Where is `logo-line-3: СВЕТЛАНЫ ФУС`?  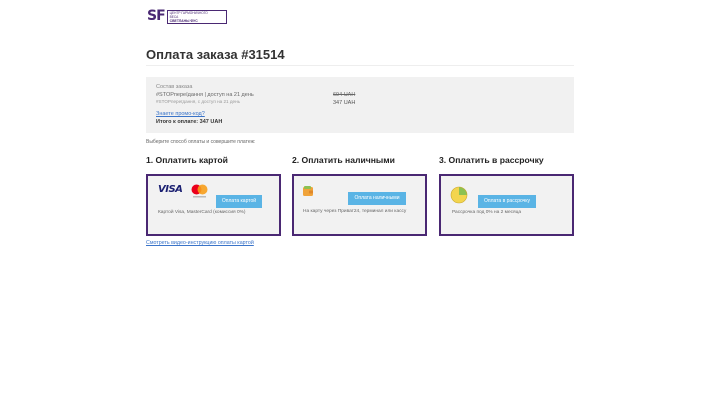 logo-line-3: СВЕТЛАНЫ ФУС is located at coordinates (183, 20).